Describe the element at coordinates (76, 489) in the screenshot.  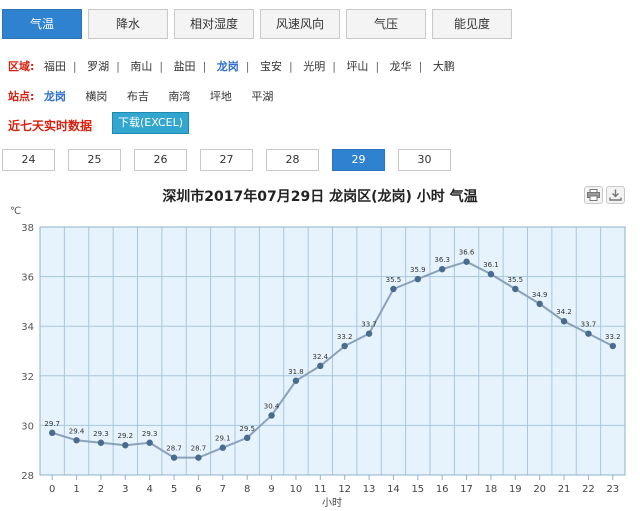
I see `x-tick-label: 1` at that location.